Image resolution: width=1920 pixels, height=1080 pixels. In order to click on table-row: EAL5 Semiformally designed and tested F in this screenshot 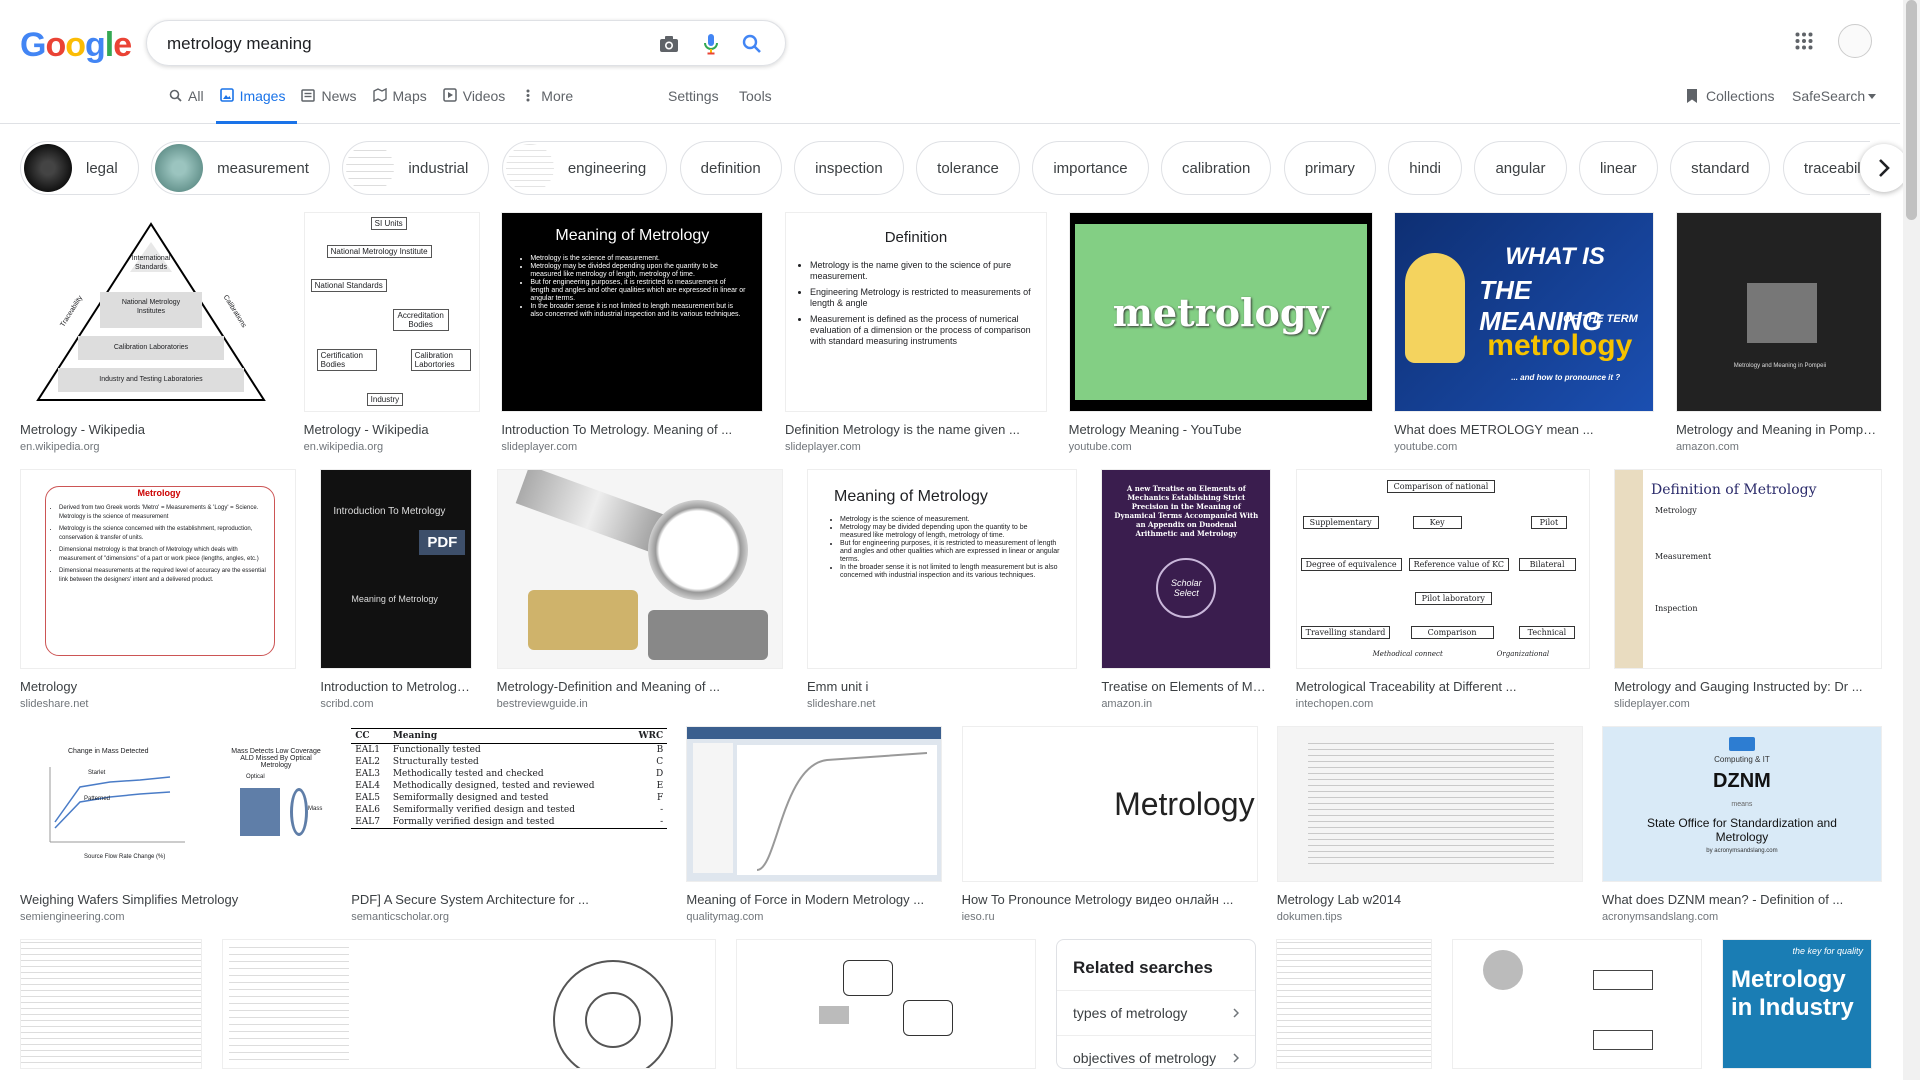, I will do `click(509, 798)`.